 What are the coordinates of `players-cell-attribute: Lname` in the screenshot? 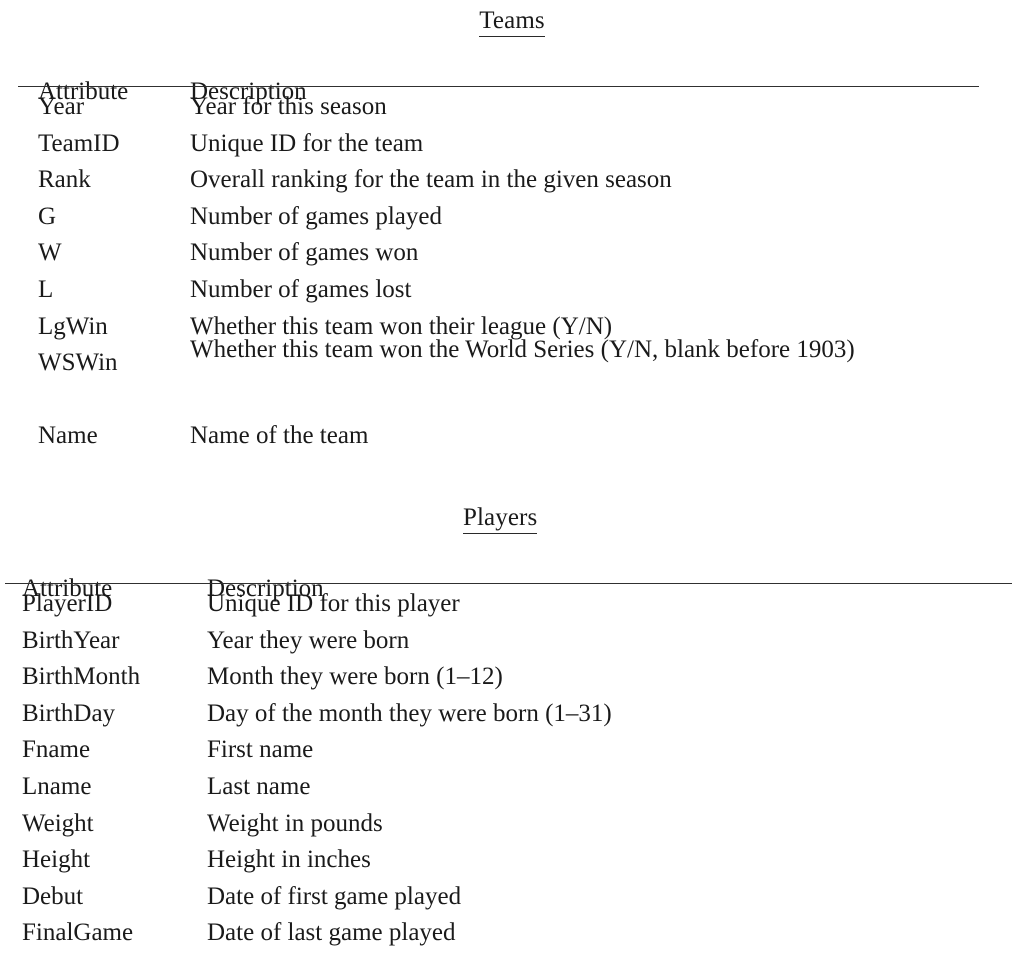 It's located at (57, 786).